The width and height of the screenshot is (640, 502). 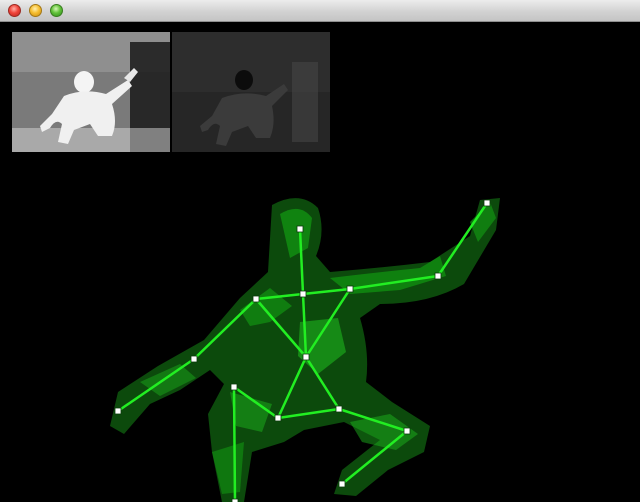 What do you see at coordinates (256, 299) in the screenshot?
I see `joint-shoulder-left` at bounding box center [256, 299].